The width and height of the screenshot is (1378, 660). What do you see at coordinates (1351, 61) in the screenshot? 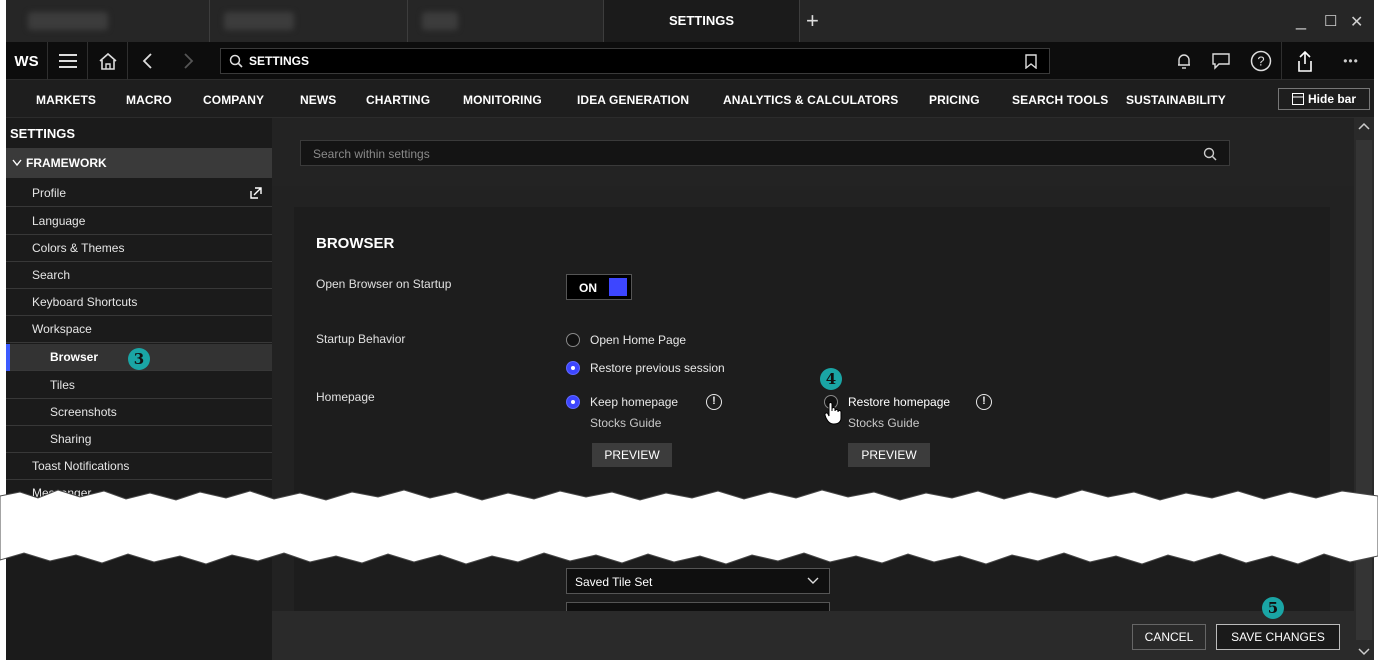
I see `more-icon: •••` at bounding box center [1351, 61].